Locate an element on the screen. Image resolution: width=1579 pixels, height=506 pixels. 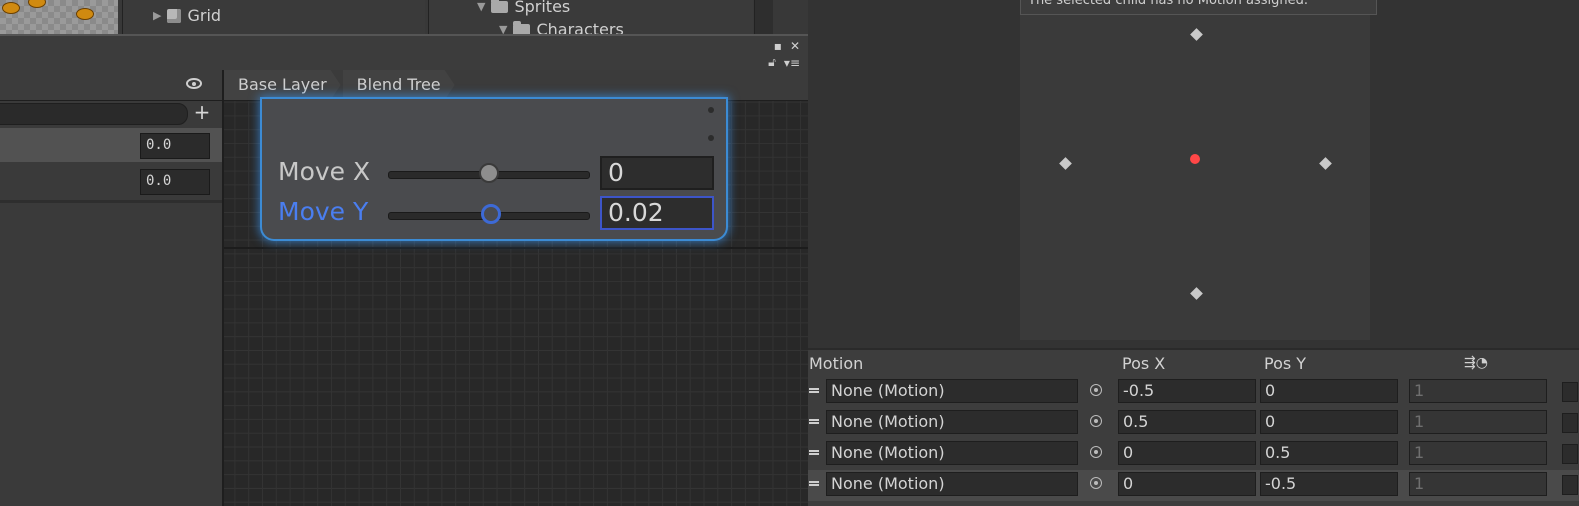
blend-tree-node: Move X 0 Move Y 0.02 is located at coordinates (494, 169).